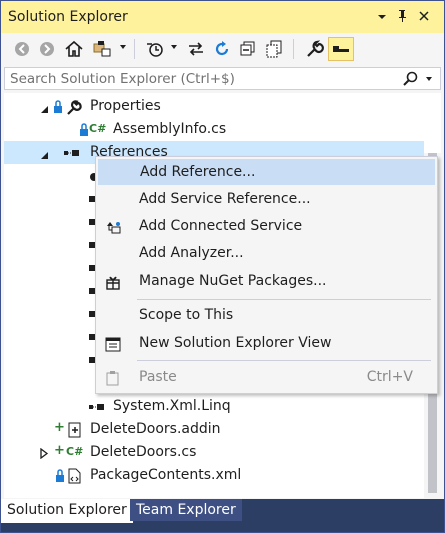 The image size is (445, 533). I want to click on tree-node-label: PackageContents.xml, so click(166, 475).